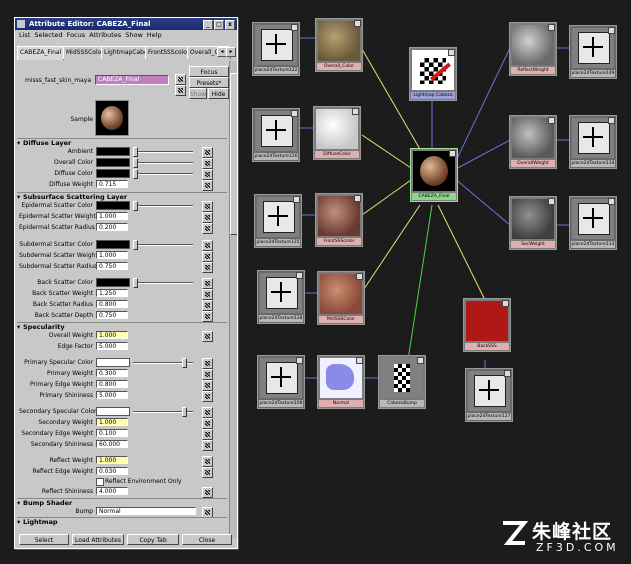 This screenshot has height=564, width=631. What do you see at coordinates (112, 255) in the screenshot?
I see `sub-weight-field: 1.000` at bounding box center [112, 255].